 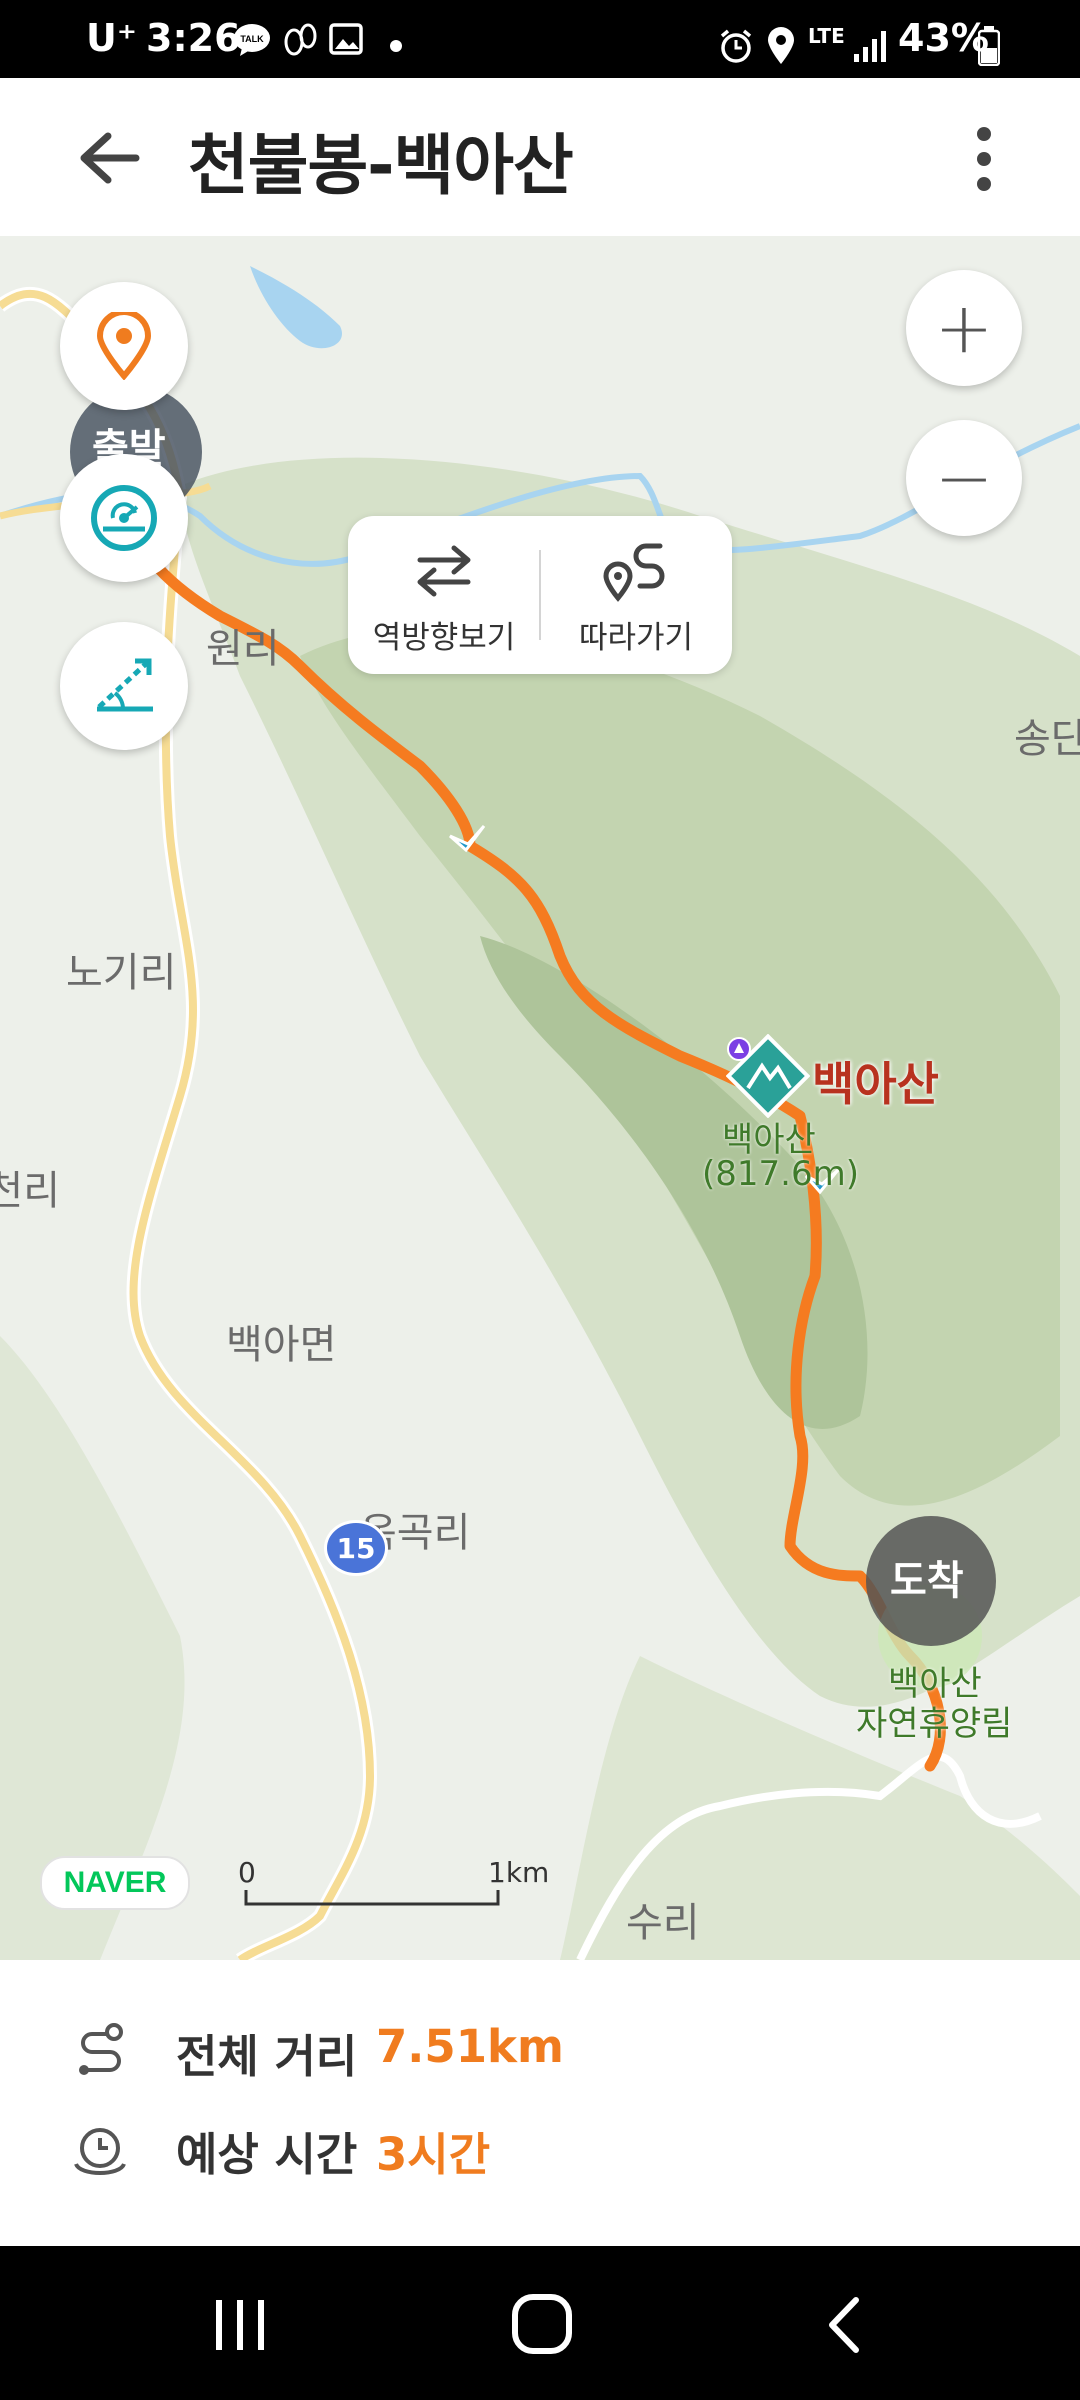 I want to click on more-vertical-icon, so click(x=984, y=159).